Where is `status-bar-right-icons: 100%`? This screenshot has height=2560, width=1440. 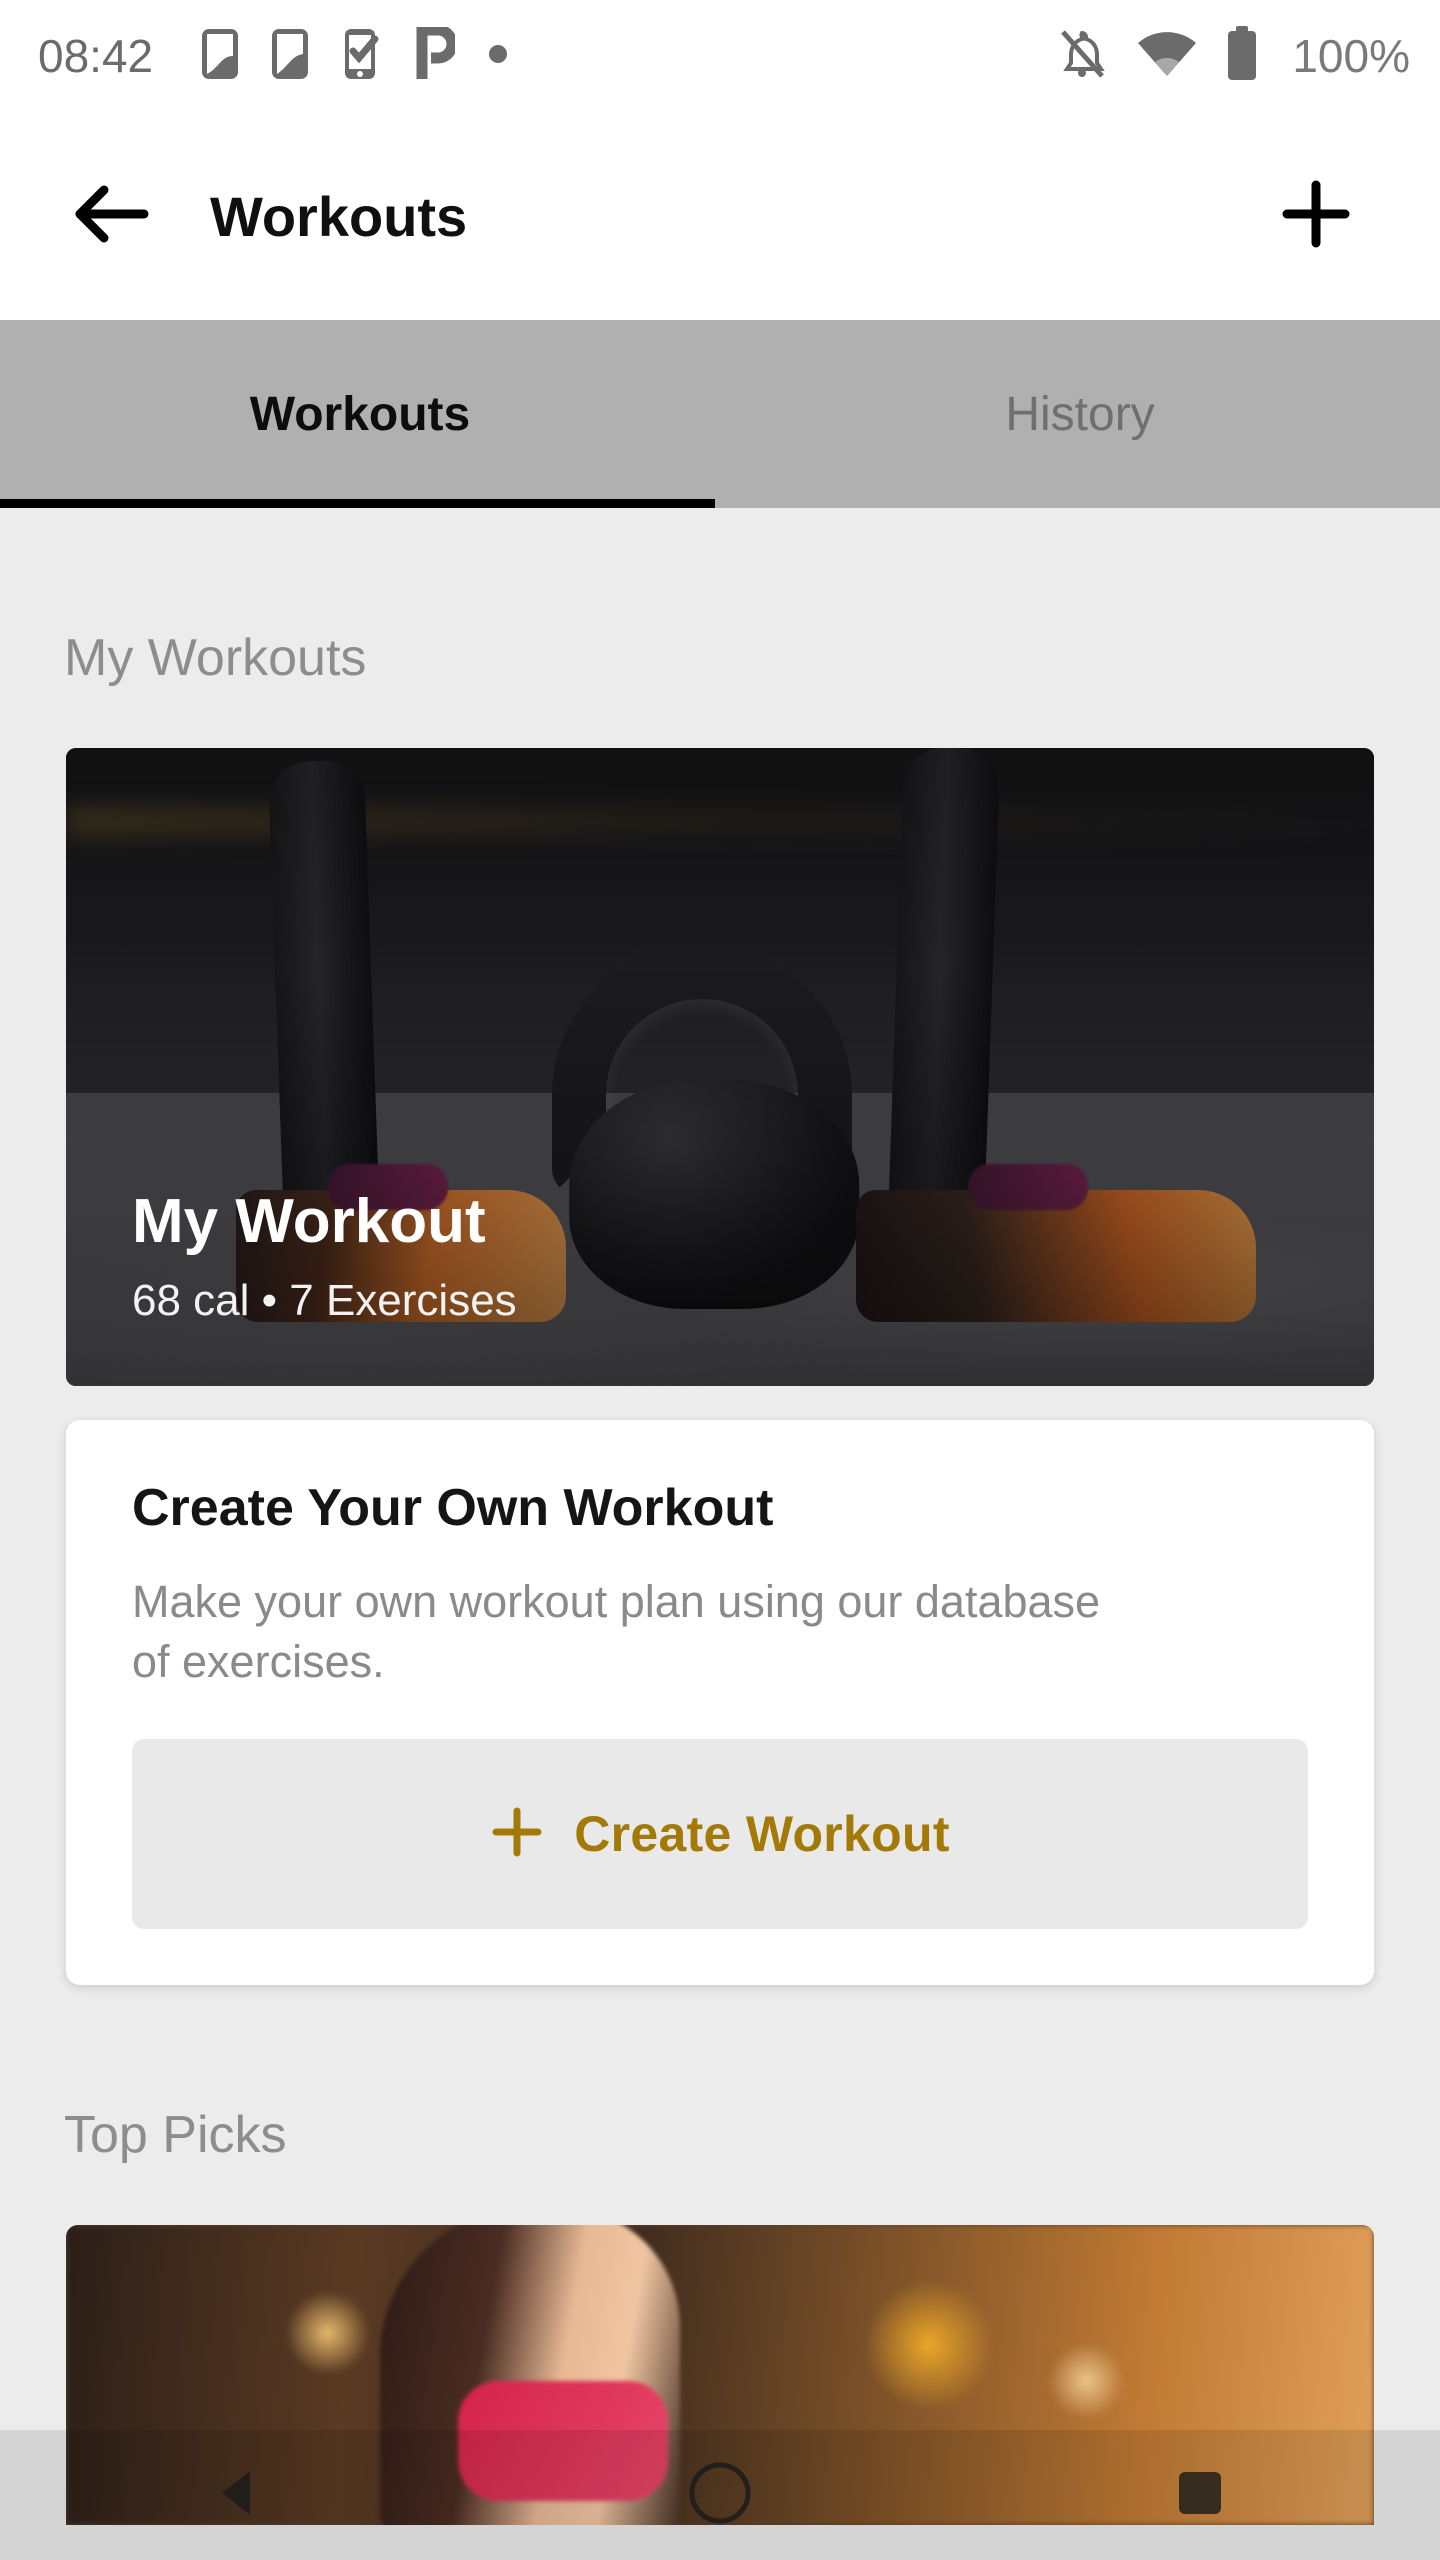
status-bar-right-icons: 100% is located at coordinates (1232, 56).